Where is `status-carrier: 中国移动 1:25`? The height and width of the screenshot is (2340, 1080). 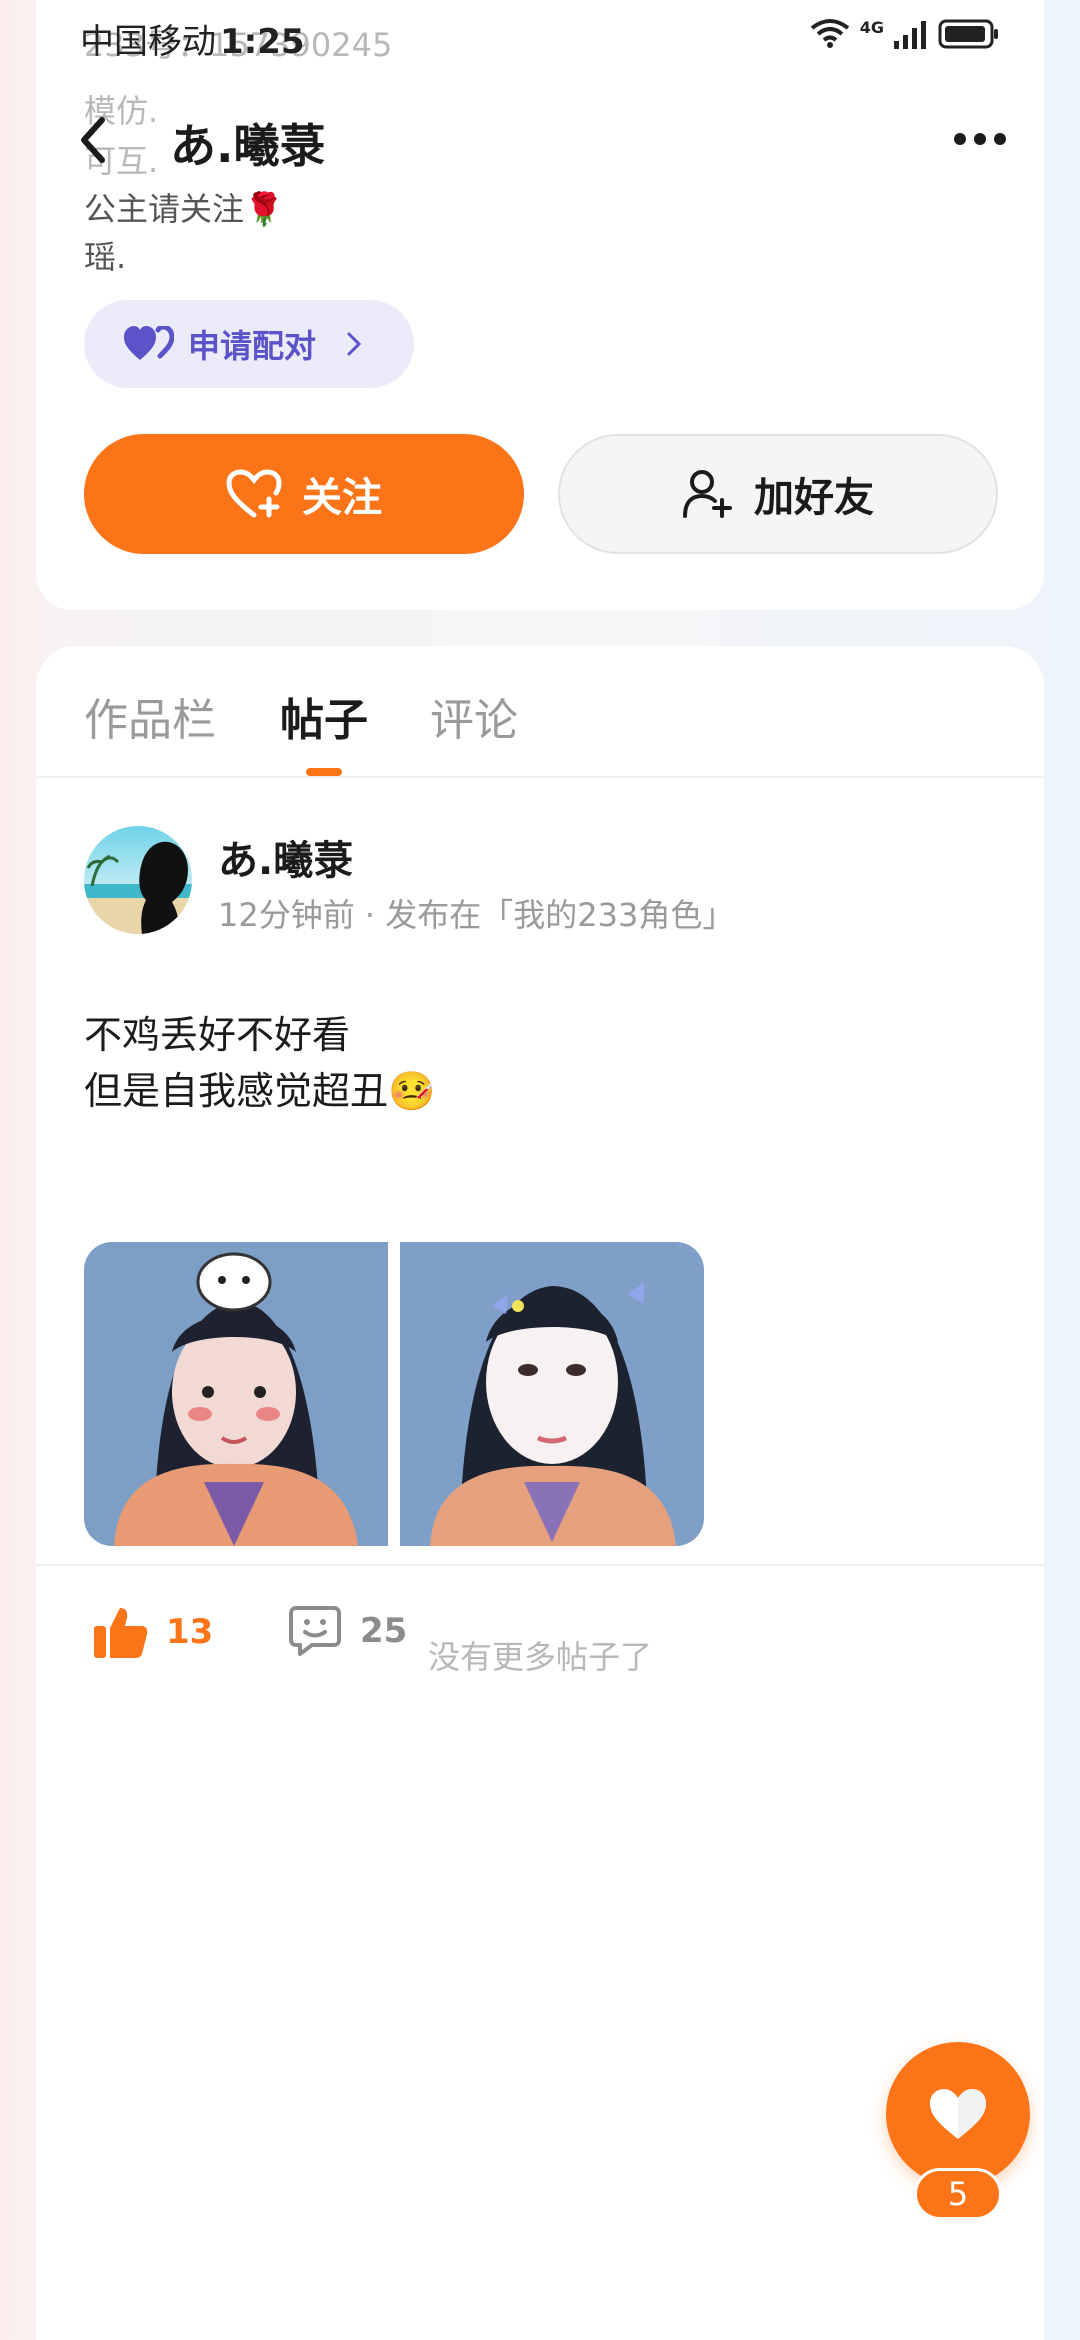 status-carrier: 中国移动 1:25 is located at coordinates (192, 38).